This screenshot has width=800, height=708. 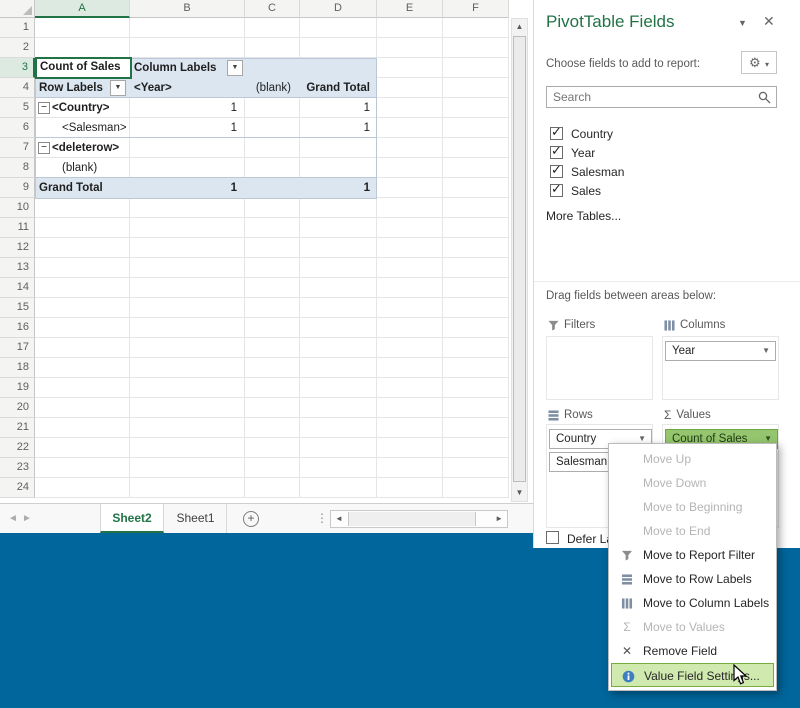 I want to click on scroll-up-button: ▲, so click(x=519, y=27).